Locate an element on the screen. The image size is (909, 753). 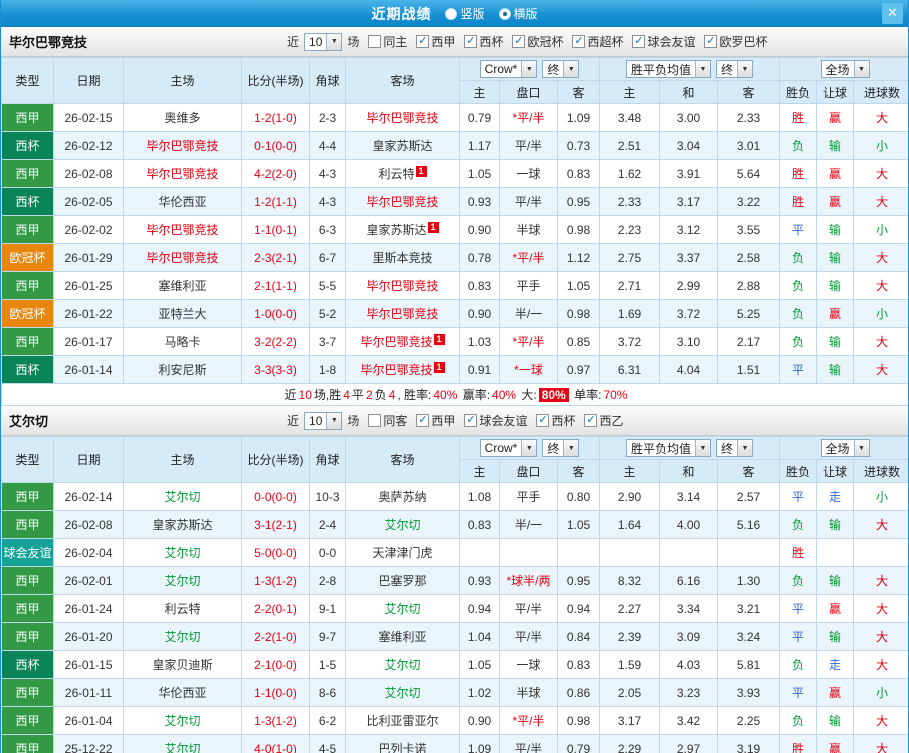
summary-stat: 近 is located at coordinates (290, 395).